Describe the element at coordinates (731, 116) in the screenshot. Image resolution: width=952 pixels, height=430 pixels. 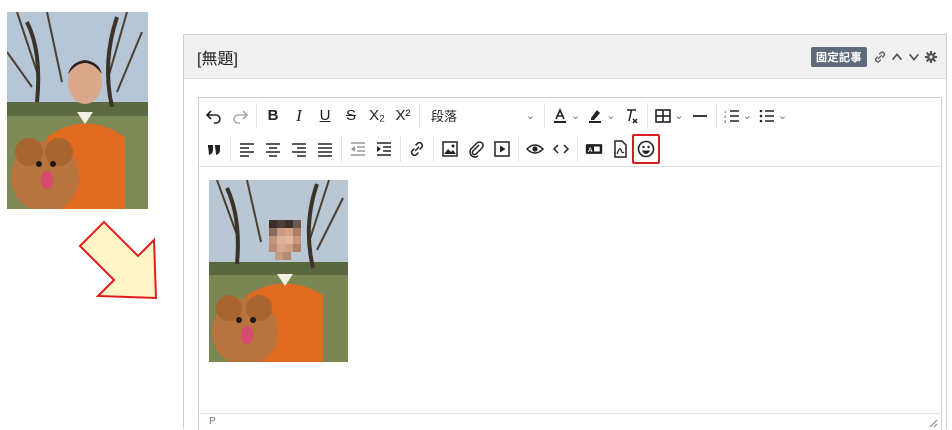
I see `numbered-list-icon: 123` at that location.